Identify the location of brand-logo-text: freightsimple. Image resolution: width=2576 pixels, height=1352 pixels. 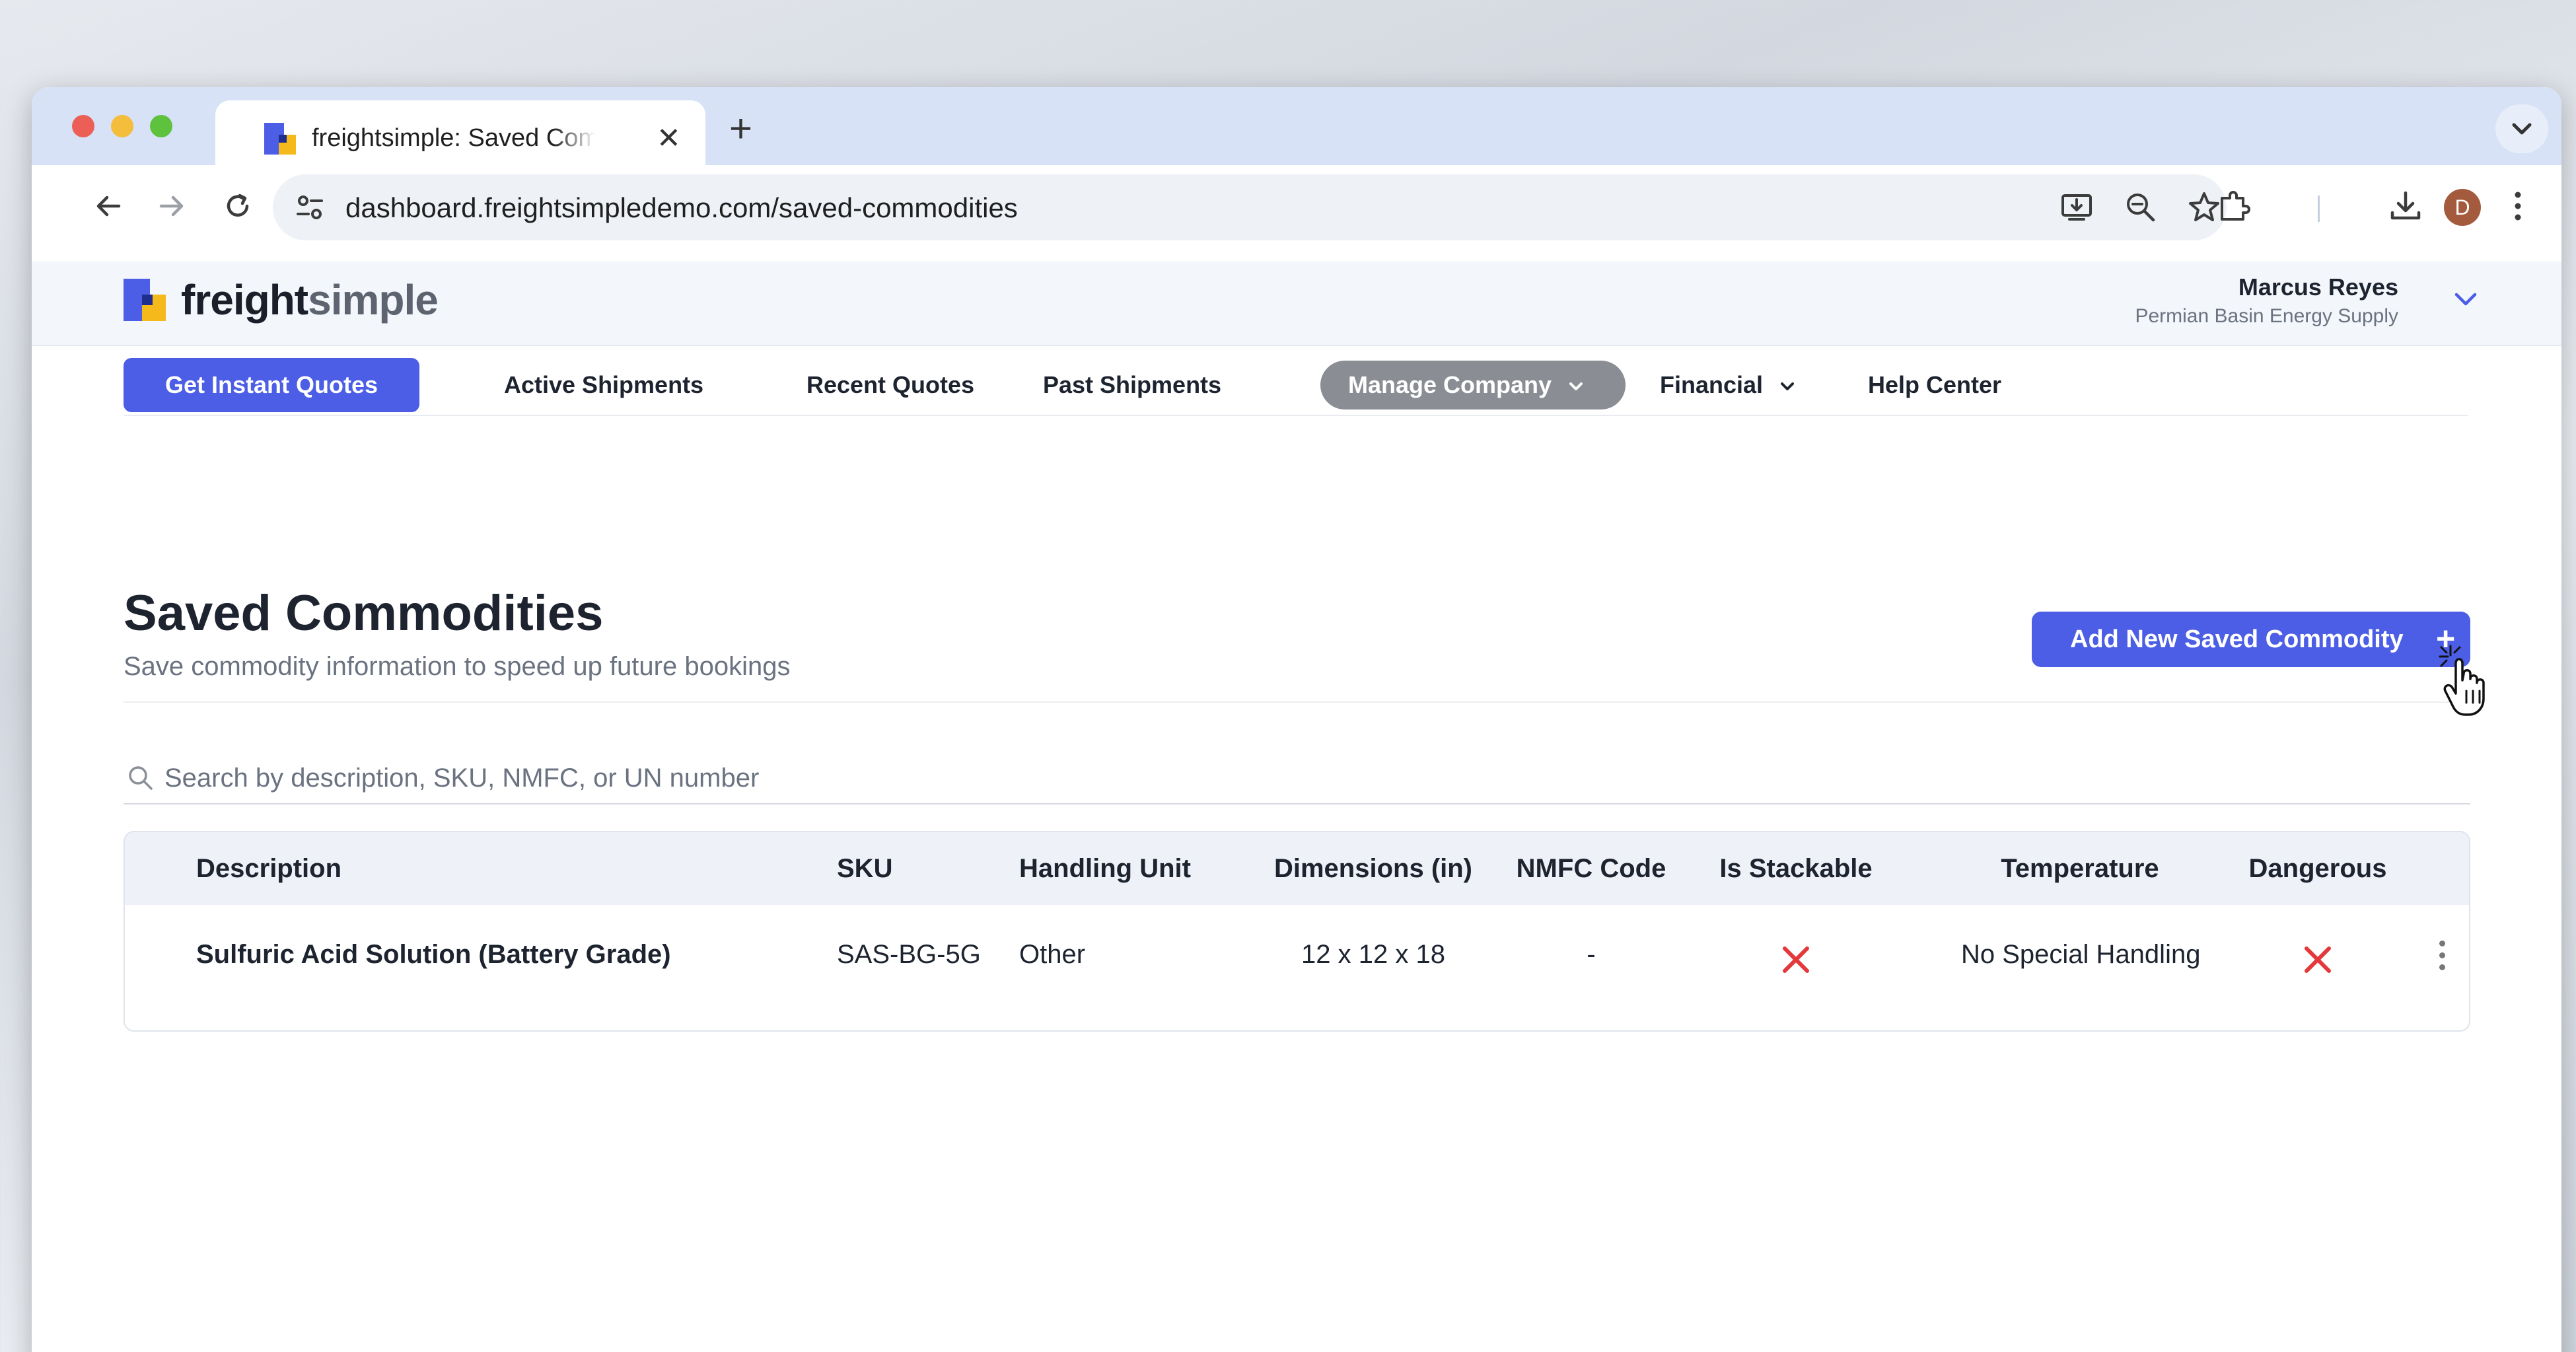
(310, 300).